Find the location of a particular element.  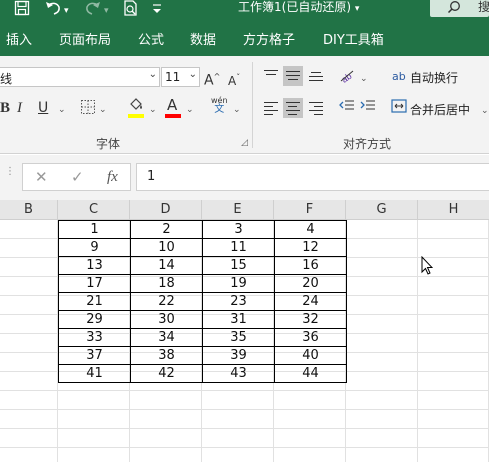

insert-function-icon: fx is located at coordinates (112, 177).